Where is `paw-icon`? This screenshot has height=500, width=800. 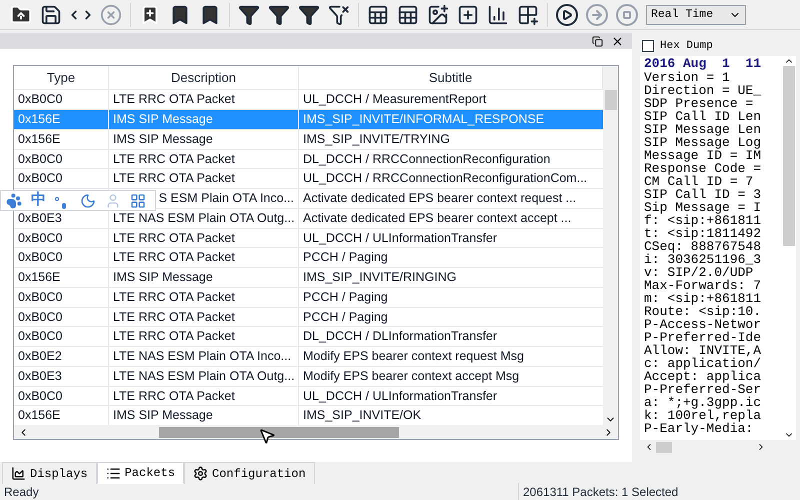 paw-icon is located at coordinates (14, 200).